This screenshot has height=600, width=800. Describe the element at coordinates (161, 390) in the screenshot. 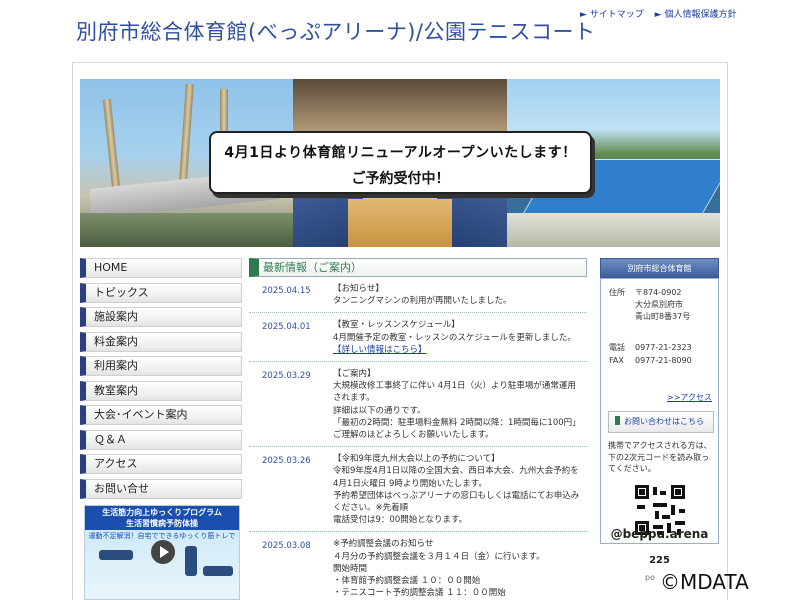

I see `nav-classes: 教室案内` at that location.